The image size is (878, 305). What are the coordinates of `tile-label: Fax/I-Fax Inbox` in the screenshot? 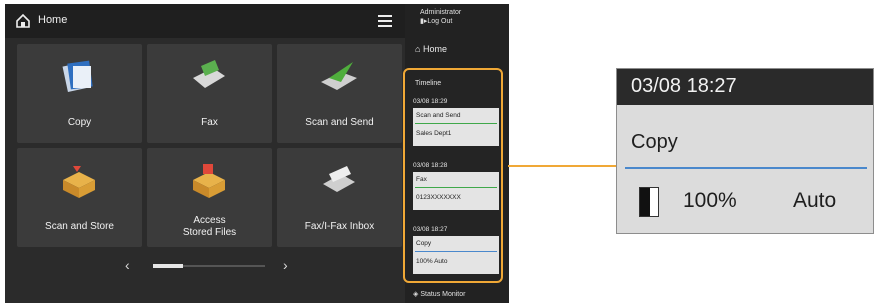 It's located at (339, 226).